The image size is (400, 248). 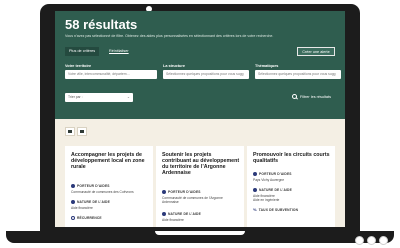 What do you see at coordinates (267, 66) in the screenshot?
I see `themes-label: Thématiques` at bounding box center [267, 66].